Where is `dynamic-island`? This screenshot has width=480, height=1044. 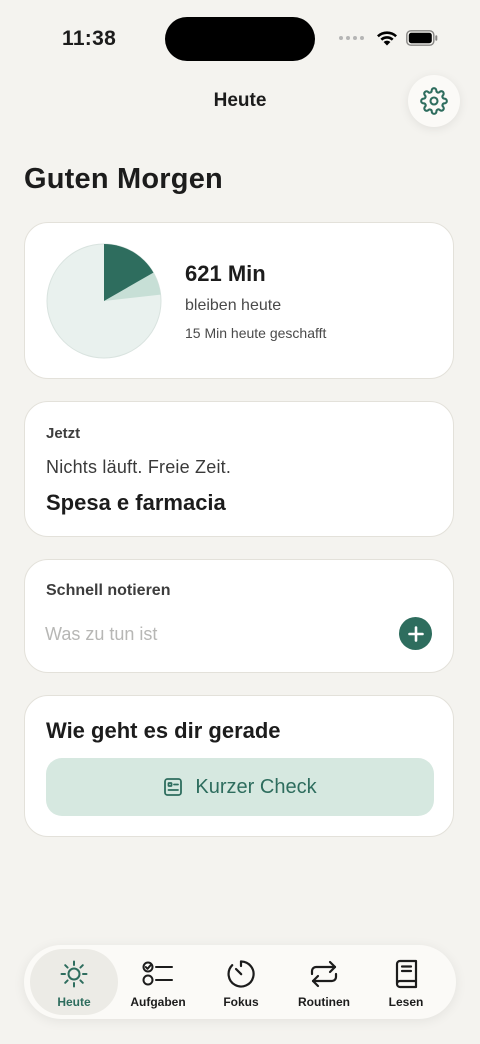
dynamic-island is located at coordinates (240, 39).